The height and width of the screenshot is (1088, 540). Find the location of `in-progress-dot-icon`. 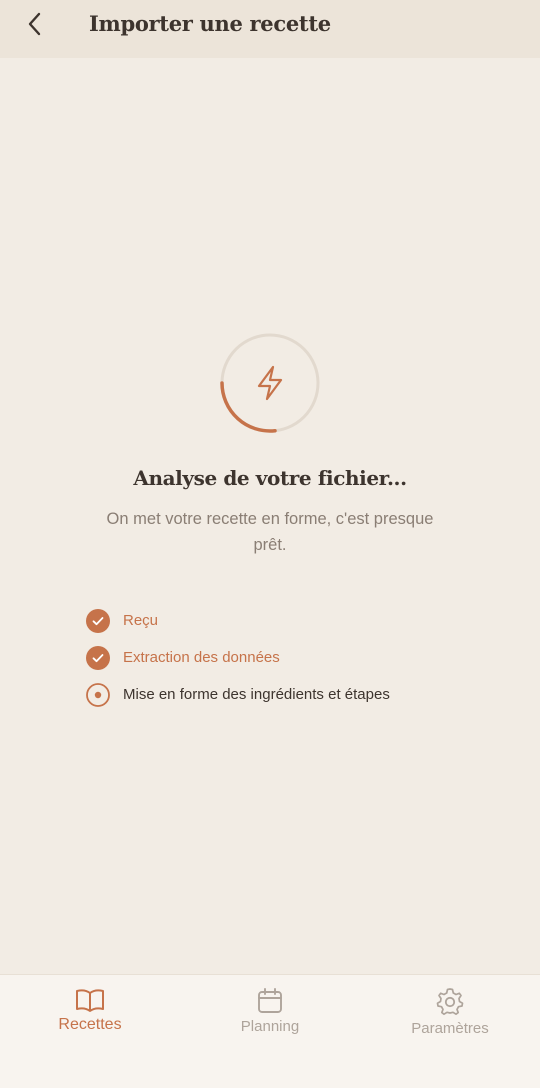

in-progress-dot-icon is located at coordinates (98, 694).